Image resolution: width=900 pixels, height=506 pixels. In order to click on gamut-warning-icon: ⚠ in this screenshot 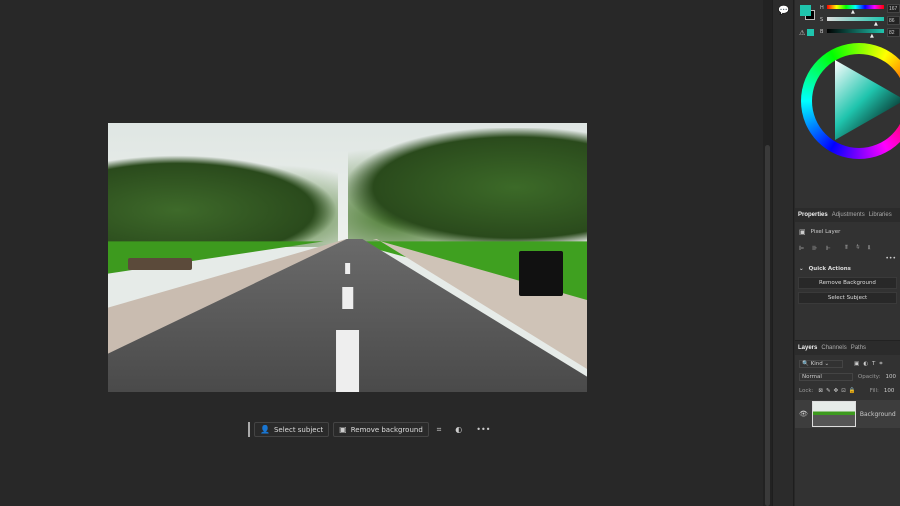, I will do `click(802, 33)`.